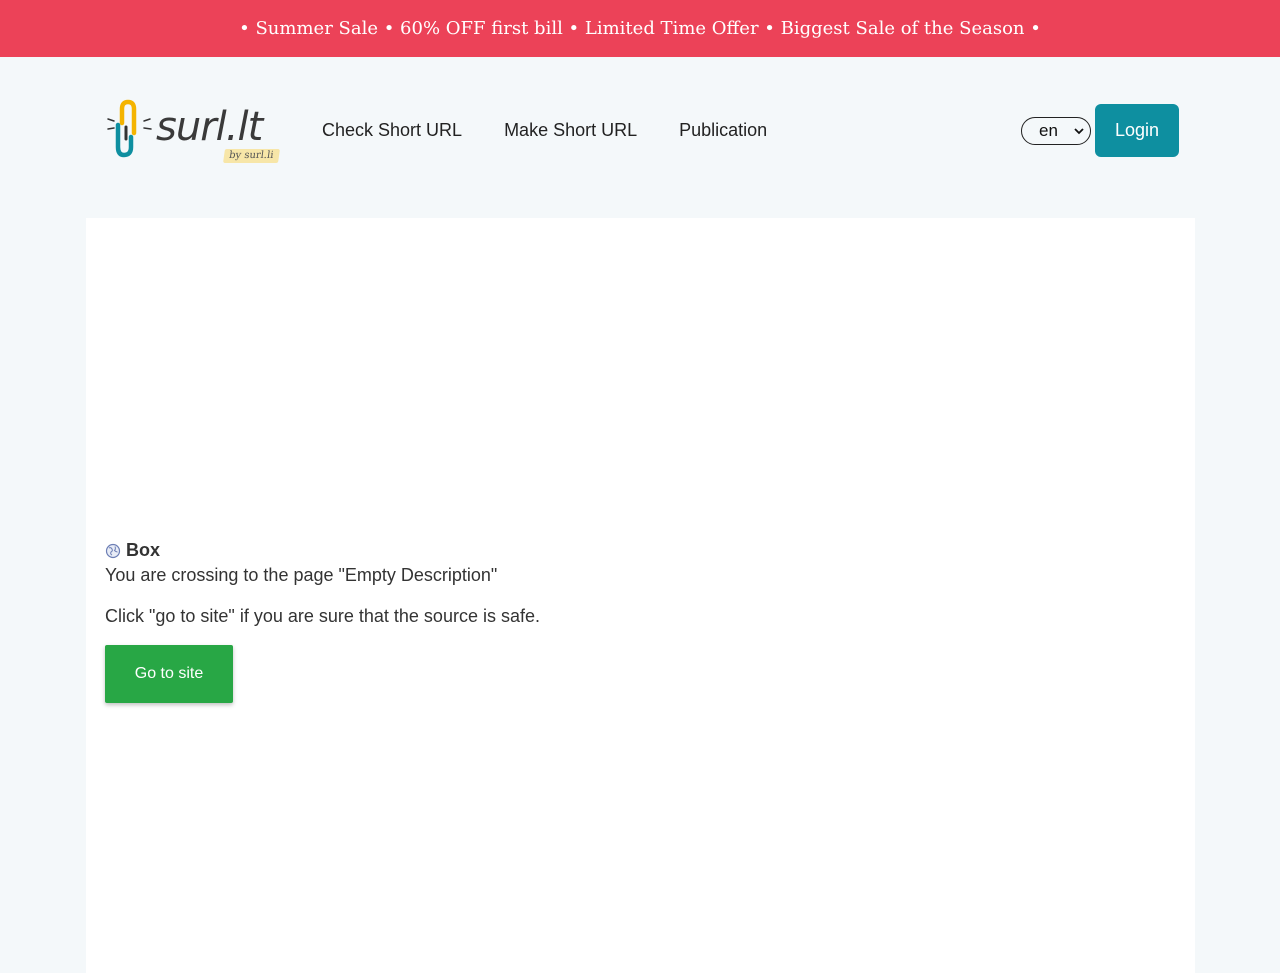 The height and width of the screenshot is (973, 1280). What do you see at coordinates (392, 130) in the screenshot?
I see `nav-check-short-url: Check Short URL` at bounding box center [392, 130].